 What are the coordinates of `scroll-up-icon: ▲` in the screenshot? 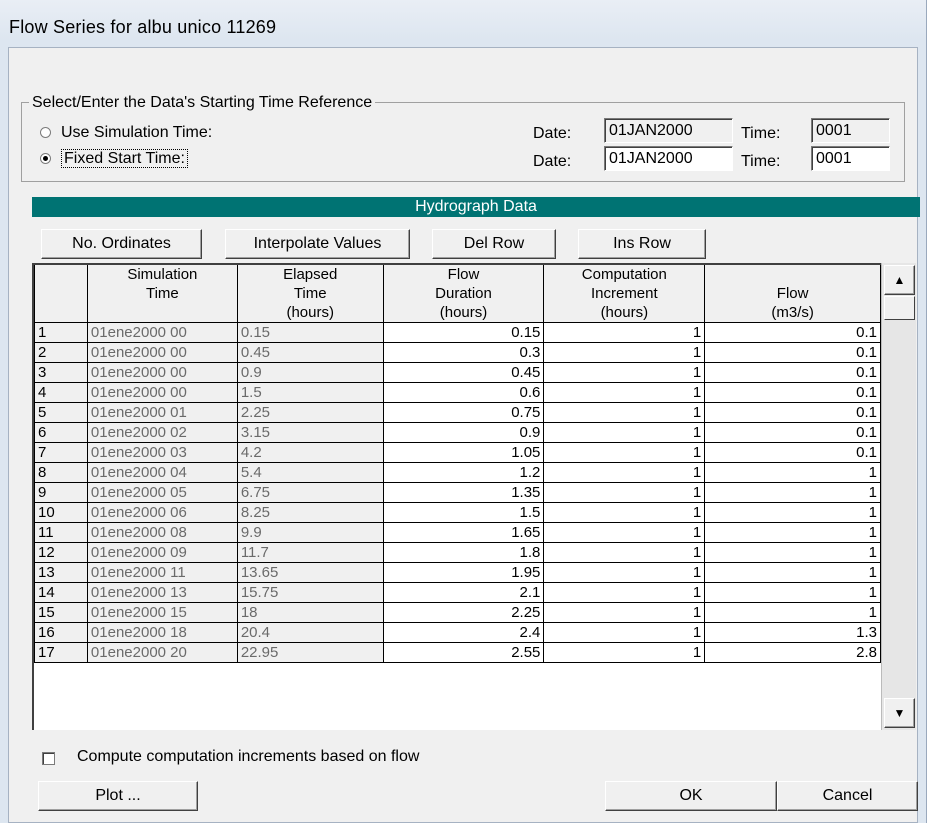 It's located at (899, 280).